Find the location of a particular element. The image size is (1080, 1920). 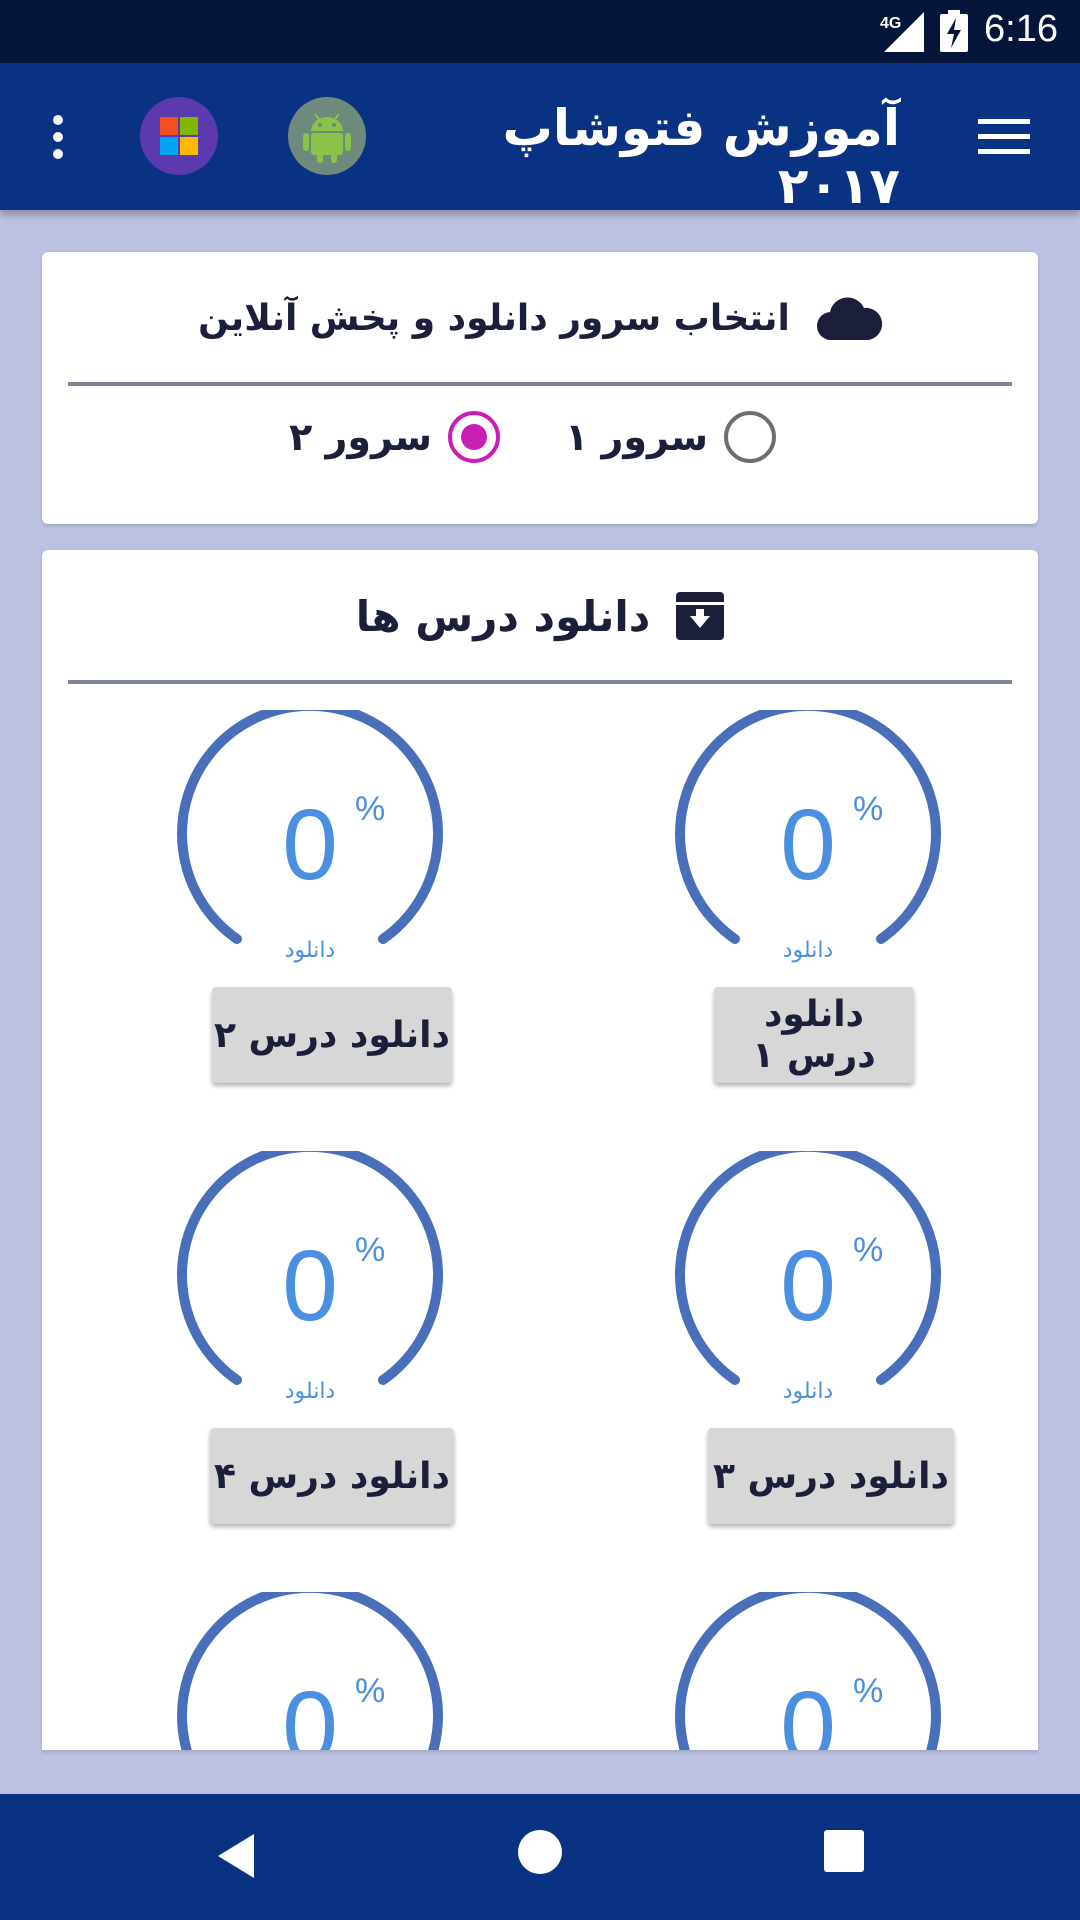

server-card-title: انتخاب سرور دانلود و پخش آنلاین is located at coordinates (494, 318).